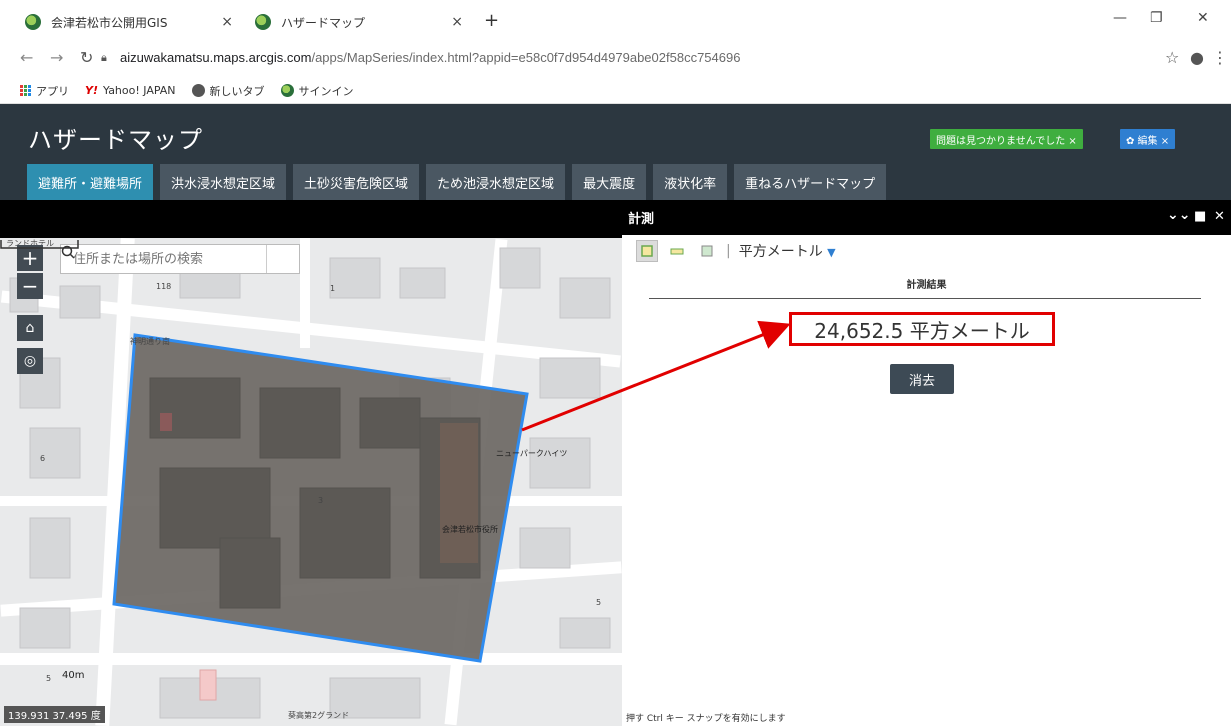  I want to click on edit-badge: ✿ 編集 ×, so click(1148, 139).